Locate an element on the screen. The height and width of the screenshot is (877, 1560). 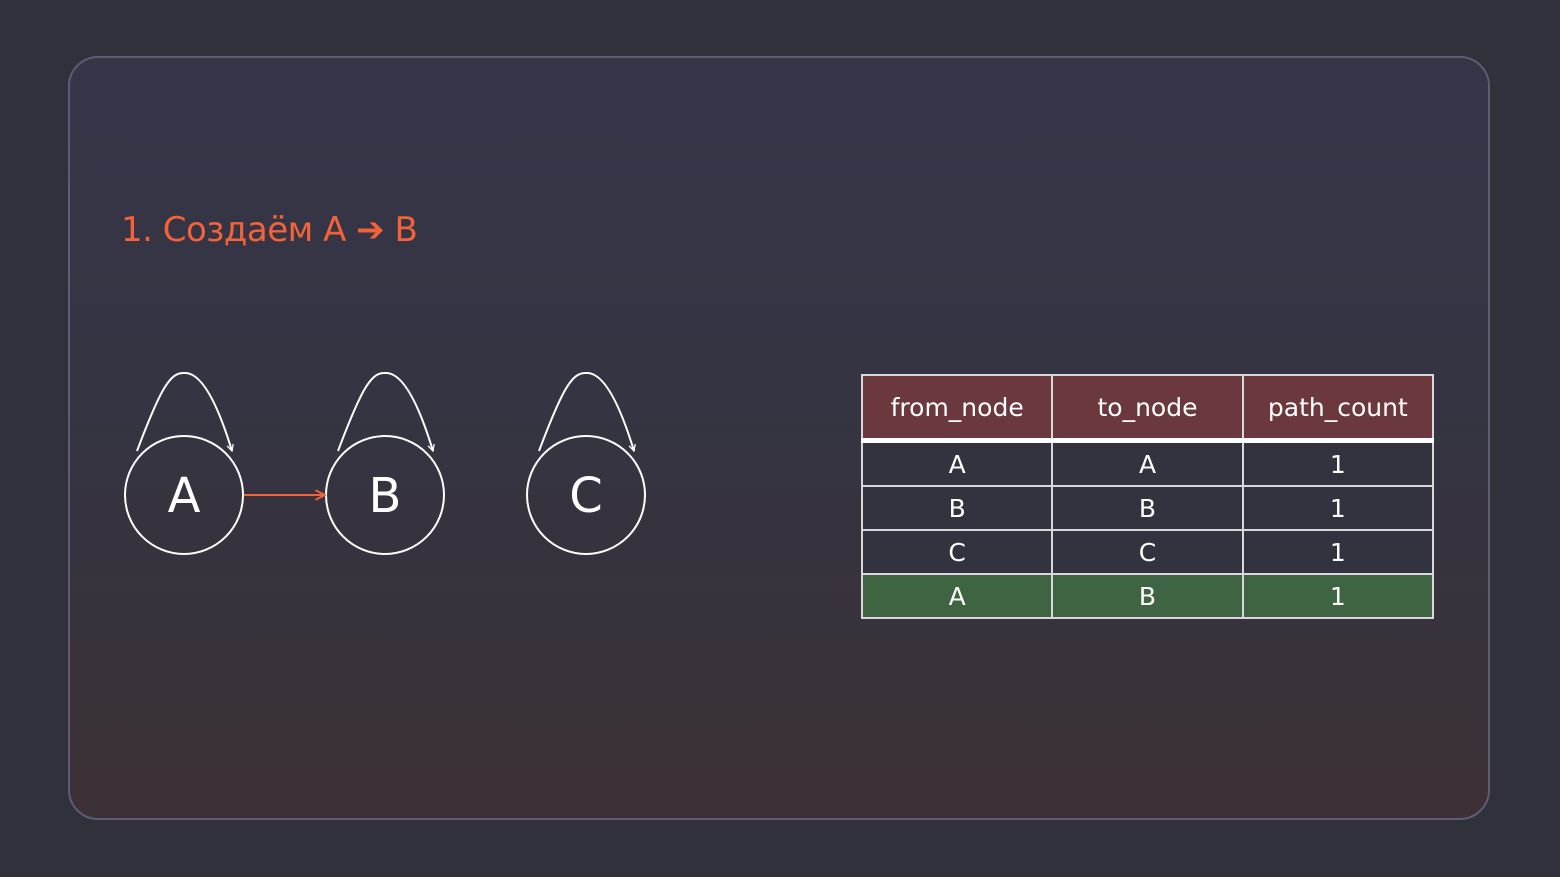
table-row-highlighted: A B 1 is located at coordinates (1147, 596).